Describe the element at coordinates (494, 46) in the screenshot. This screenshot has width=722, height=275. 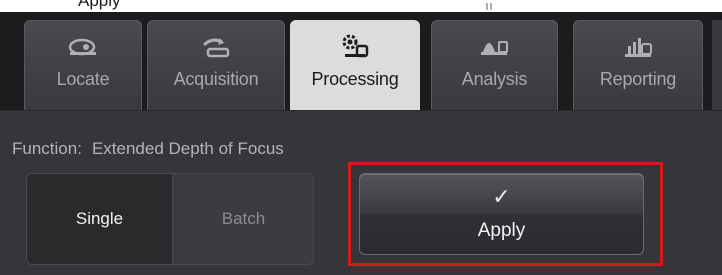
I see `analysis-icon` at that location.